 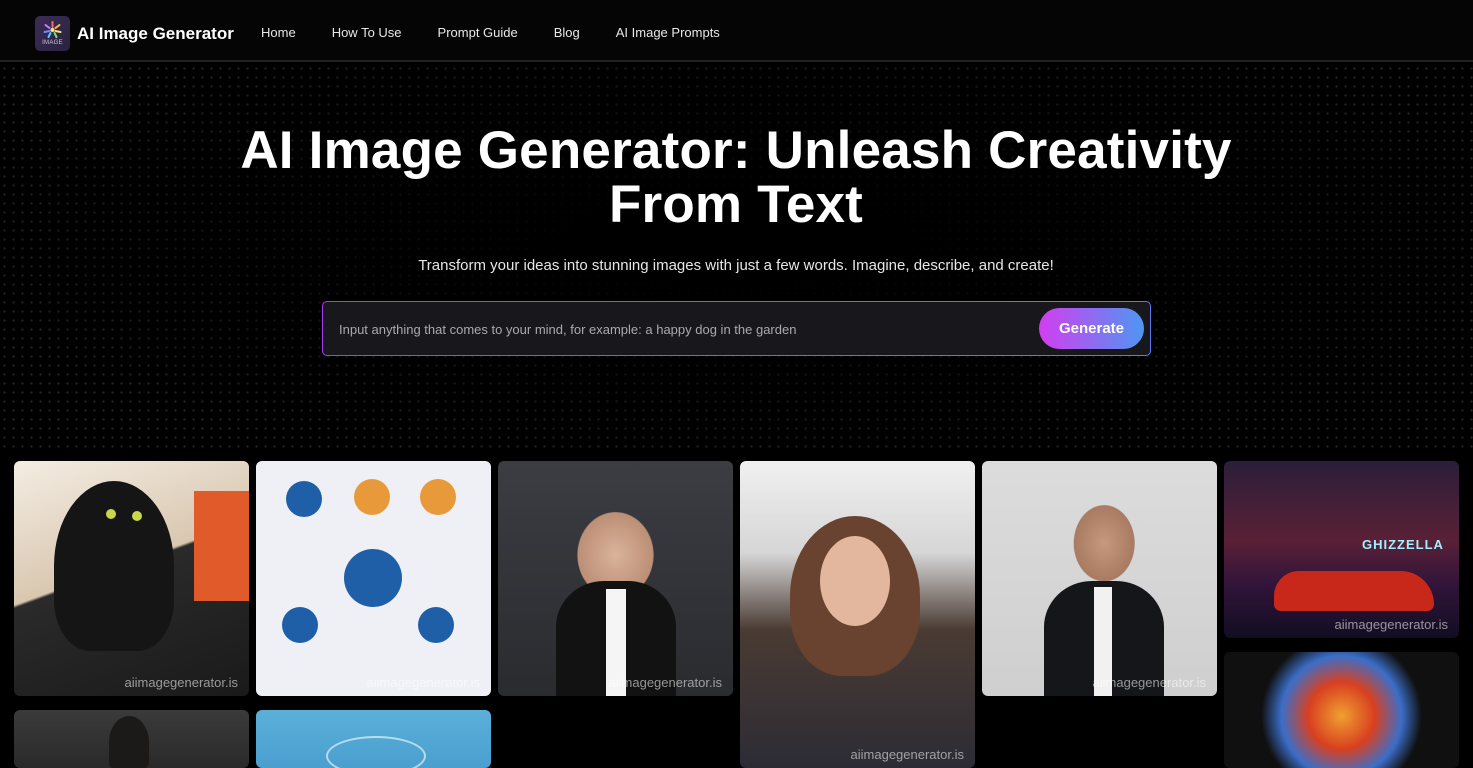 I want to click on logo-text: IMAGE, so click(x=52, y=43).